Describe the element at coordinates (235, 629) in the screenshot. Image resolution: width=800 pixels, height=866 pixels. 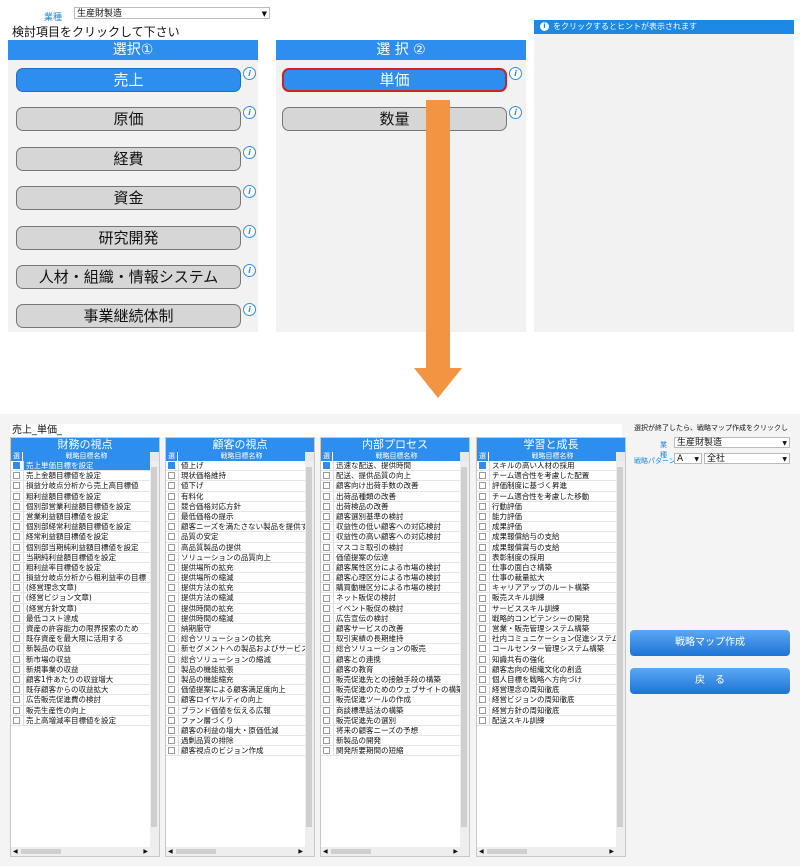
I see `goal-row: 納期厳守` at that location.